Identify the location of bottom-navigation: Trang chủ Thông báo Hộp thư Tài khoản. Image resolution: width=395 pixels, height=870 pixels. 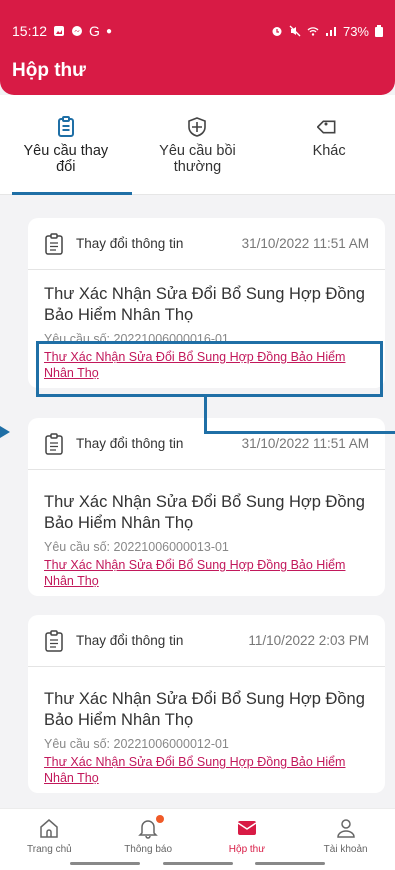
(197, 839).